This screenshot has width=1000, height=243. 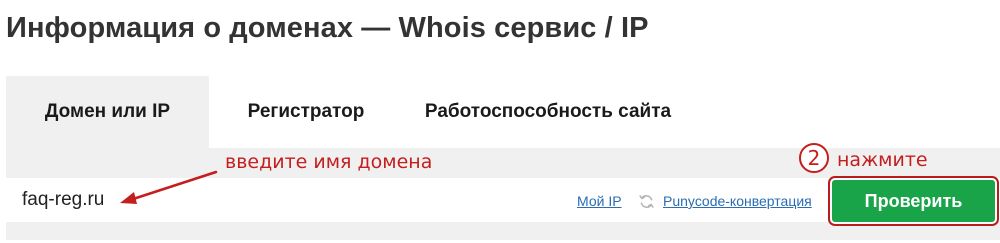 I want to click on annotation-enter-domain: введите имя домена, so click(x=329, y=162).